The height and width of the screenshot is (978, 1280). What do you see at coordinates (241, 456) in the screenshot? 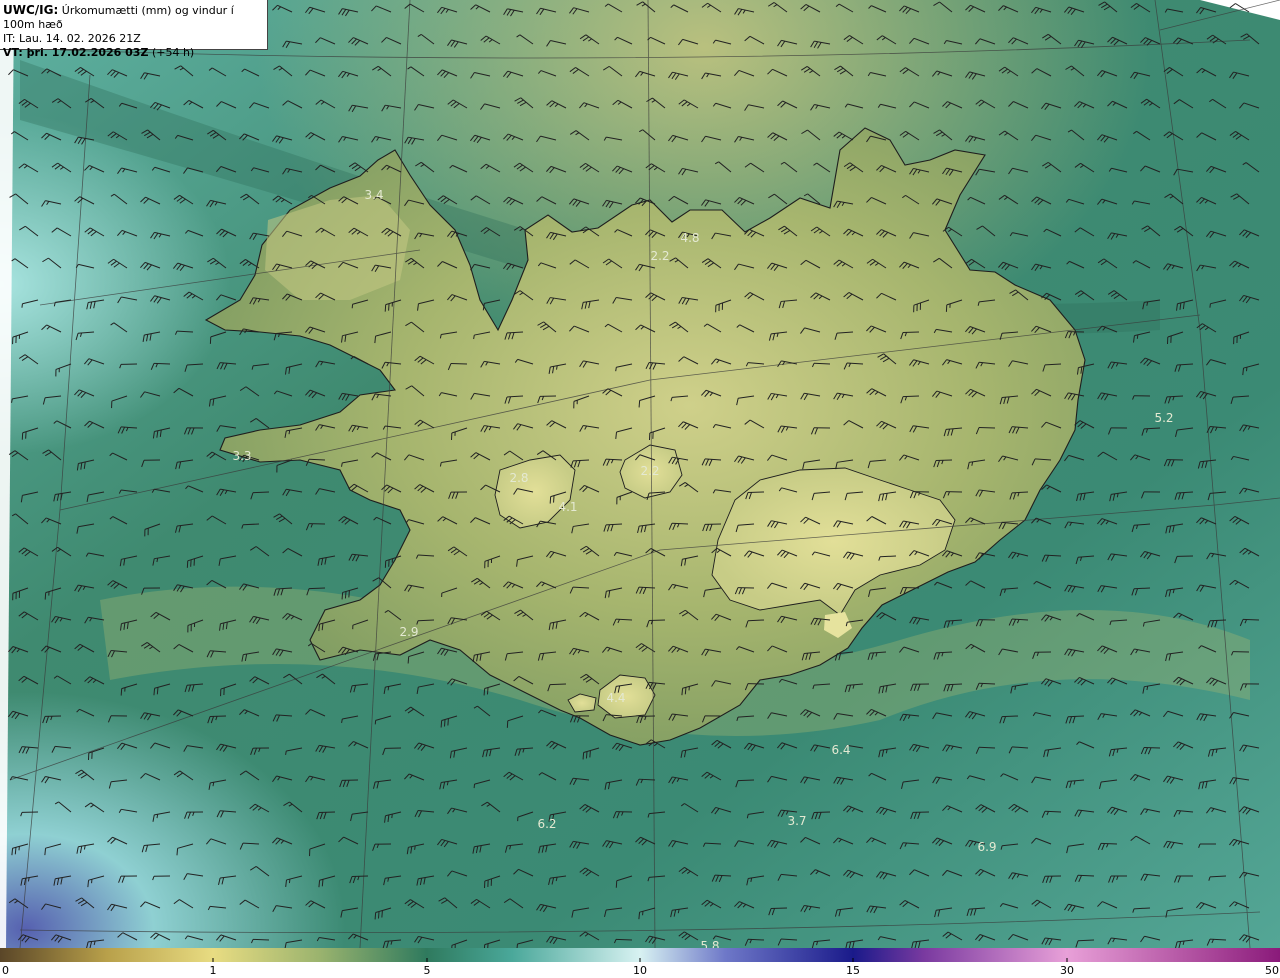
I see `label-snaefellsnes: 3.3` at bounding box center [241, 456].